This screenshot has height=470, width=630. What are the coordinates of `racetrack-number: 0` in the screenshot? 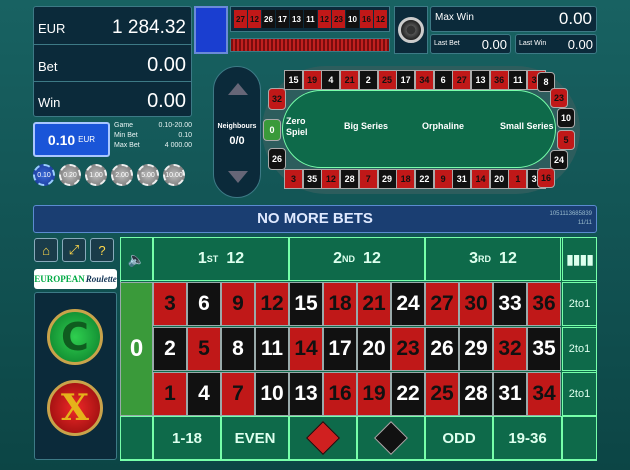 It's located at (272, 130).